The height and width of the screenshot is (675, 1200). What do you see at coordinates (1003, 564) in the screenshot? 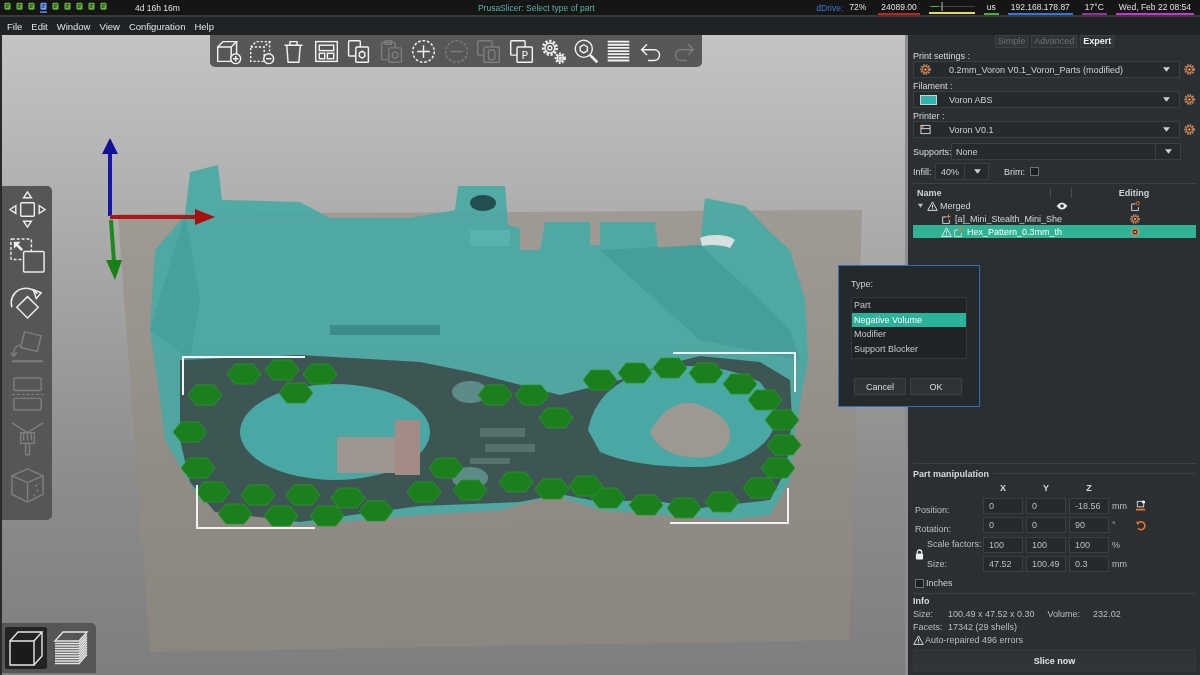
I see `number-field: 47.52` at bounding box center [1003, 564].